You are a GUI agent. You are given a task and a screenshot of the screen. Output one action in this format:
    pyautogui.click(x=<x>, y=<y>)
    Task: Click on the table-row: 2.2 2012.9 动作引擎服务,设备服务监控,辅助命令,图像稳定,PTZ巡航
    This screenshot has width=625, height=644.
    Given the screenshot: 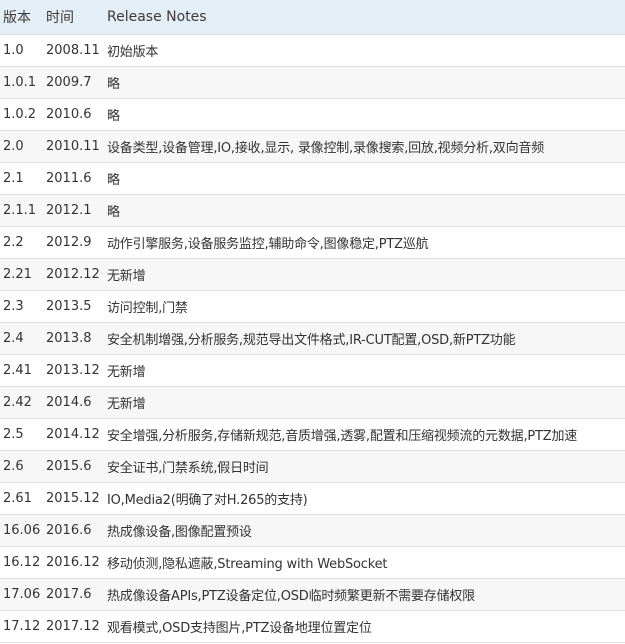 What is the action you would take?
    pyautogui.click(x=312, y=242)
    